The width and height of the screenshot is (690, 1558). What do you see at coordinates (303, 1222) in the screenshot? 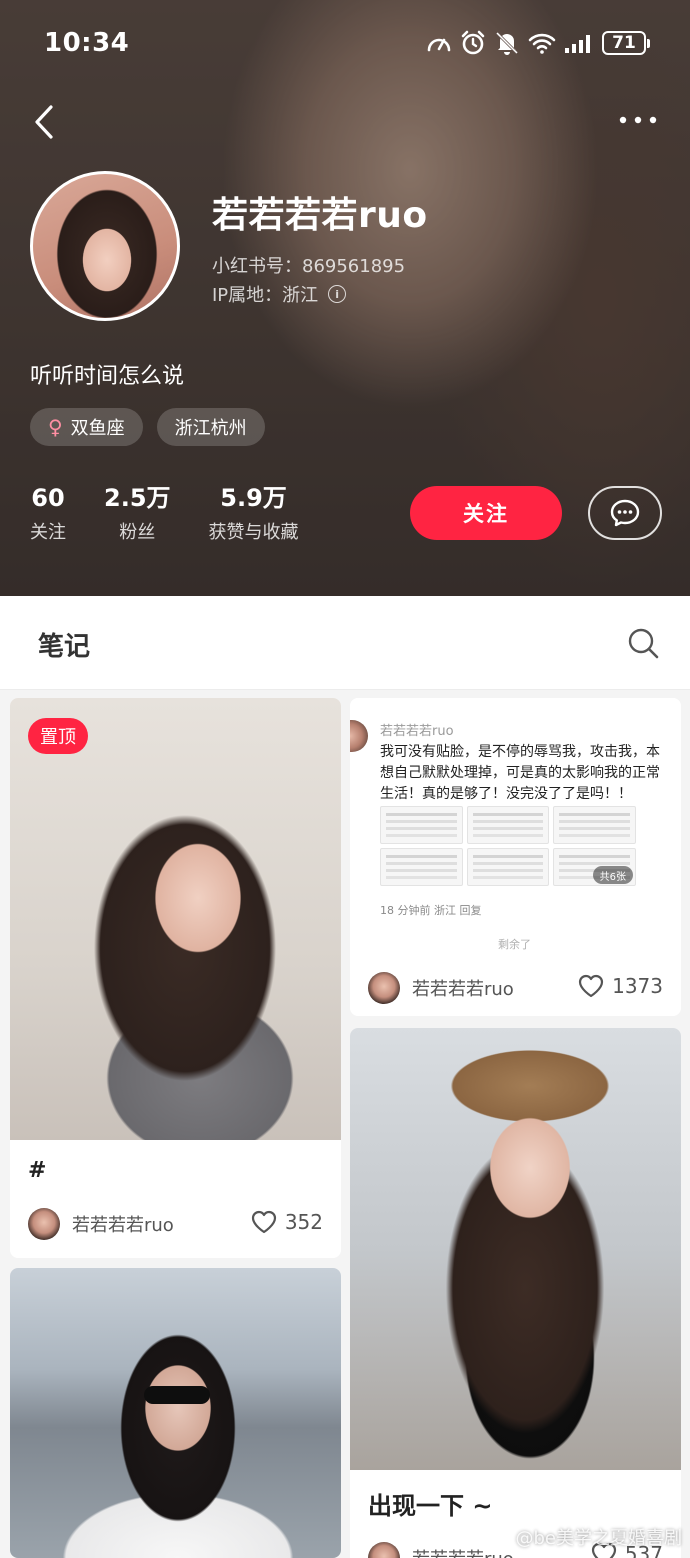
I see `like-count: 352` at bounding box center [303, 1222].